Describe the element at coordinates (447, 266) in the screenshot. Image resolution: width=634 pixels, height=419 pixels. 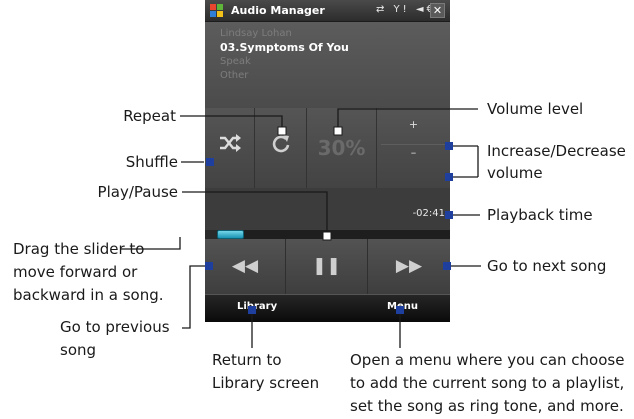
I see `next-marker` at that location.